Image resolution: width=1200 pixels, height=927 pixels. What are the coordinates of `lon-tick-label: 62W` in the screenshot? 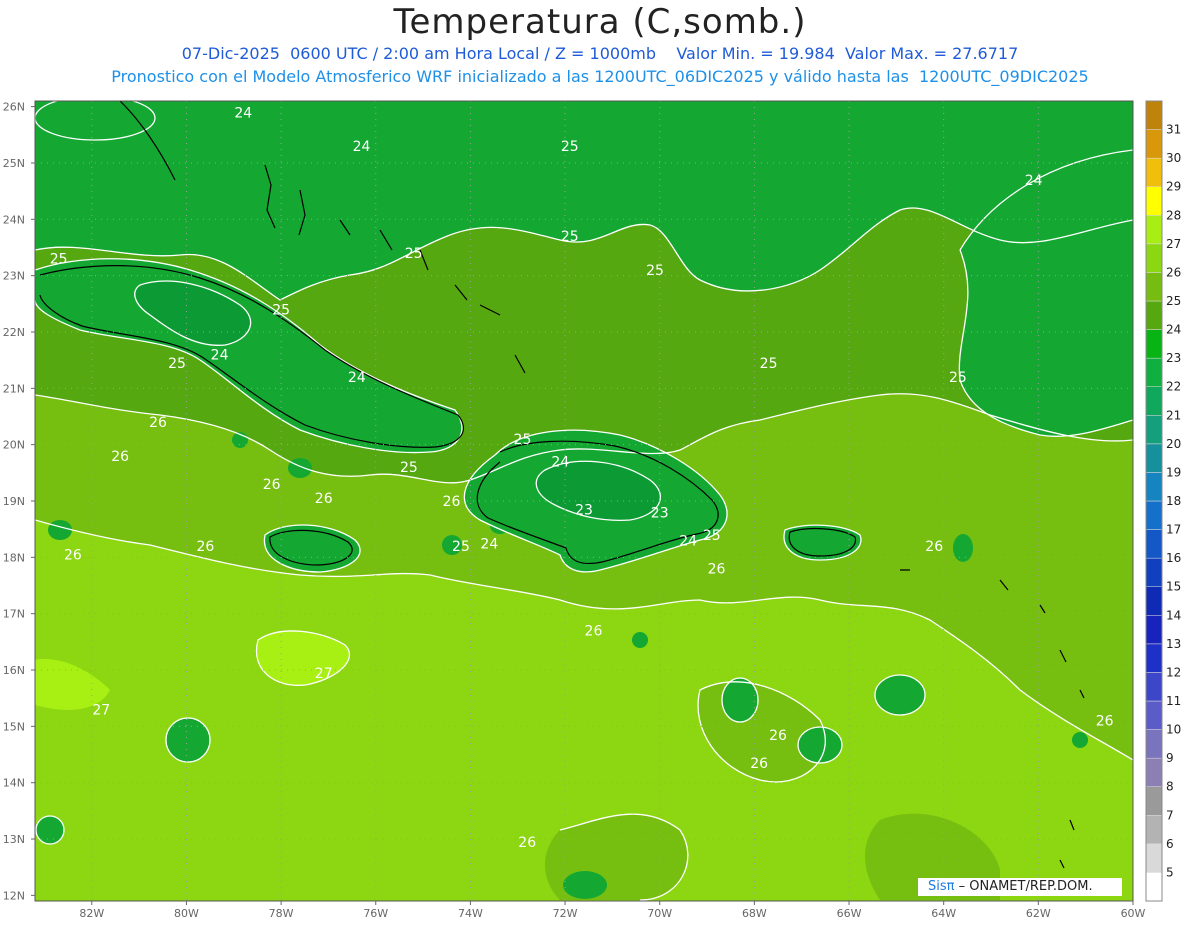 It's located at (1038, 913).